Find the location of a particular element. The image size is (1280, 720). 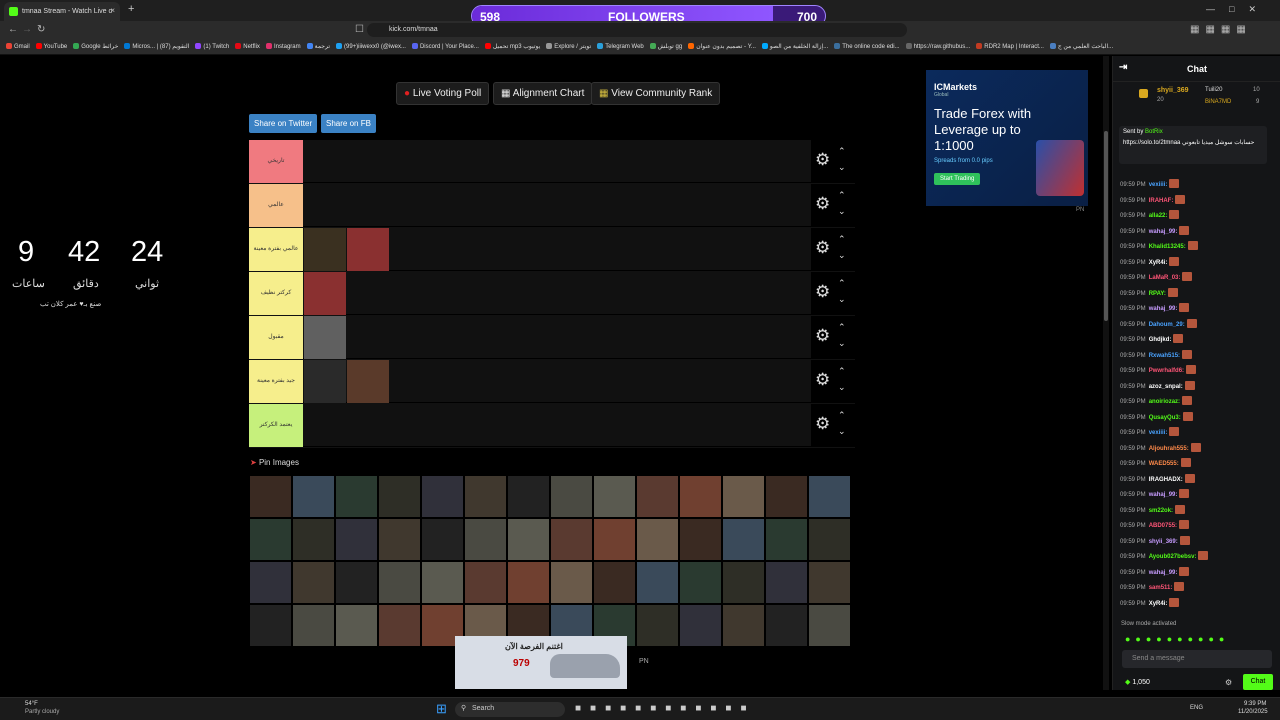

channel-points: ◆ 1,050 is located at coordinates (1137, 682).